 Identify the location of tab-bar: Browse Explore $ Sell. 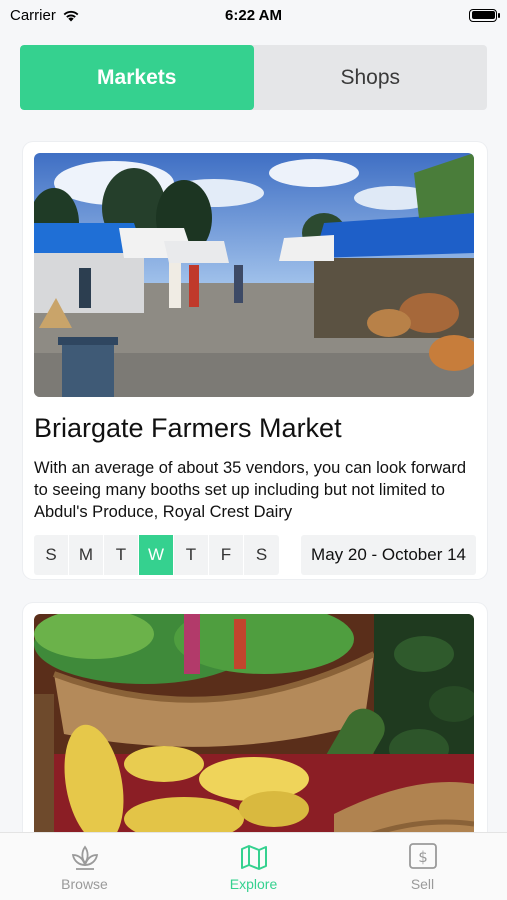
(253, 866).